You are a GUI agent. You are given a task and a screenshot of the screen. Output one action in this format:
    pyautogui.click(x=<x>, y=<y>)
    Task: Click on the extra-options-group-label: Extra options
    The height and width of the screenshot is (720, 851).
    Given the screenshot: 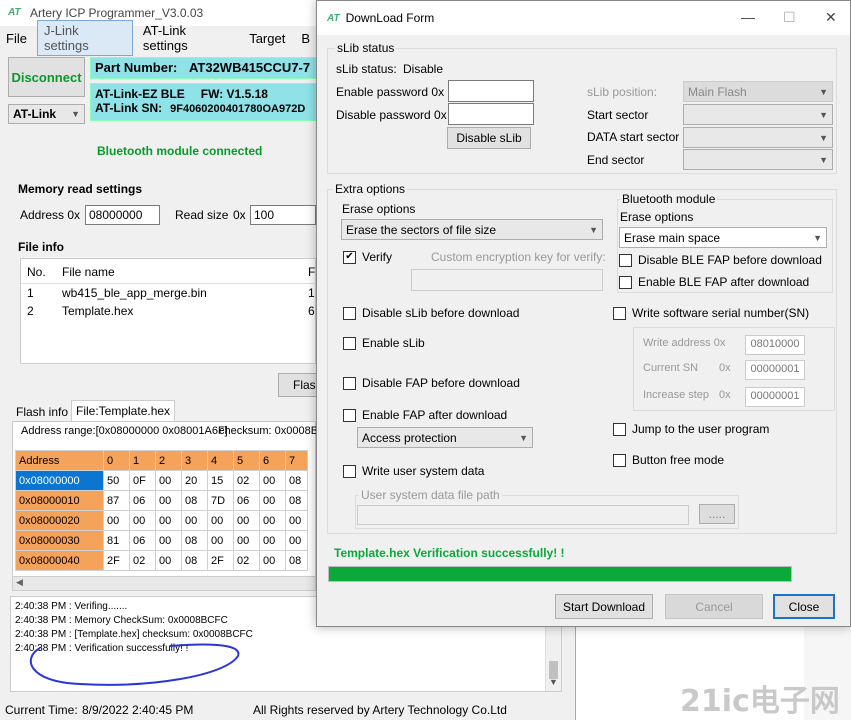 What is the action you would take?
    pyautogui.click(x=370, y=189)
    